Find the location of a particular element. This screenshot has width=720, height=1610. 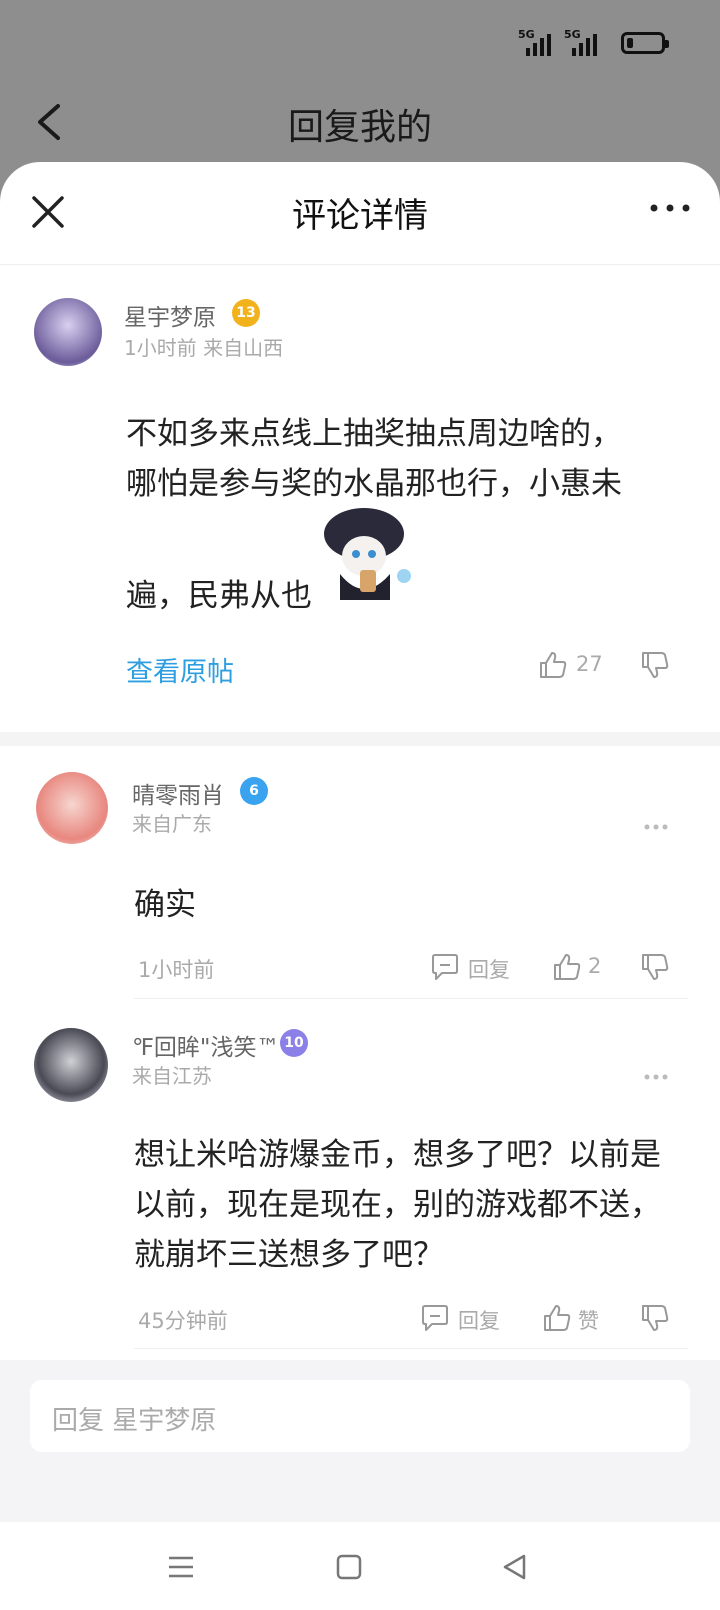

comment-meta: 1小时前 来自山西 is located at coordinates (204, 348).